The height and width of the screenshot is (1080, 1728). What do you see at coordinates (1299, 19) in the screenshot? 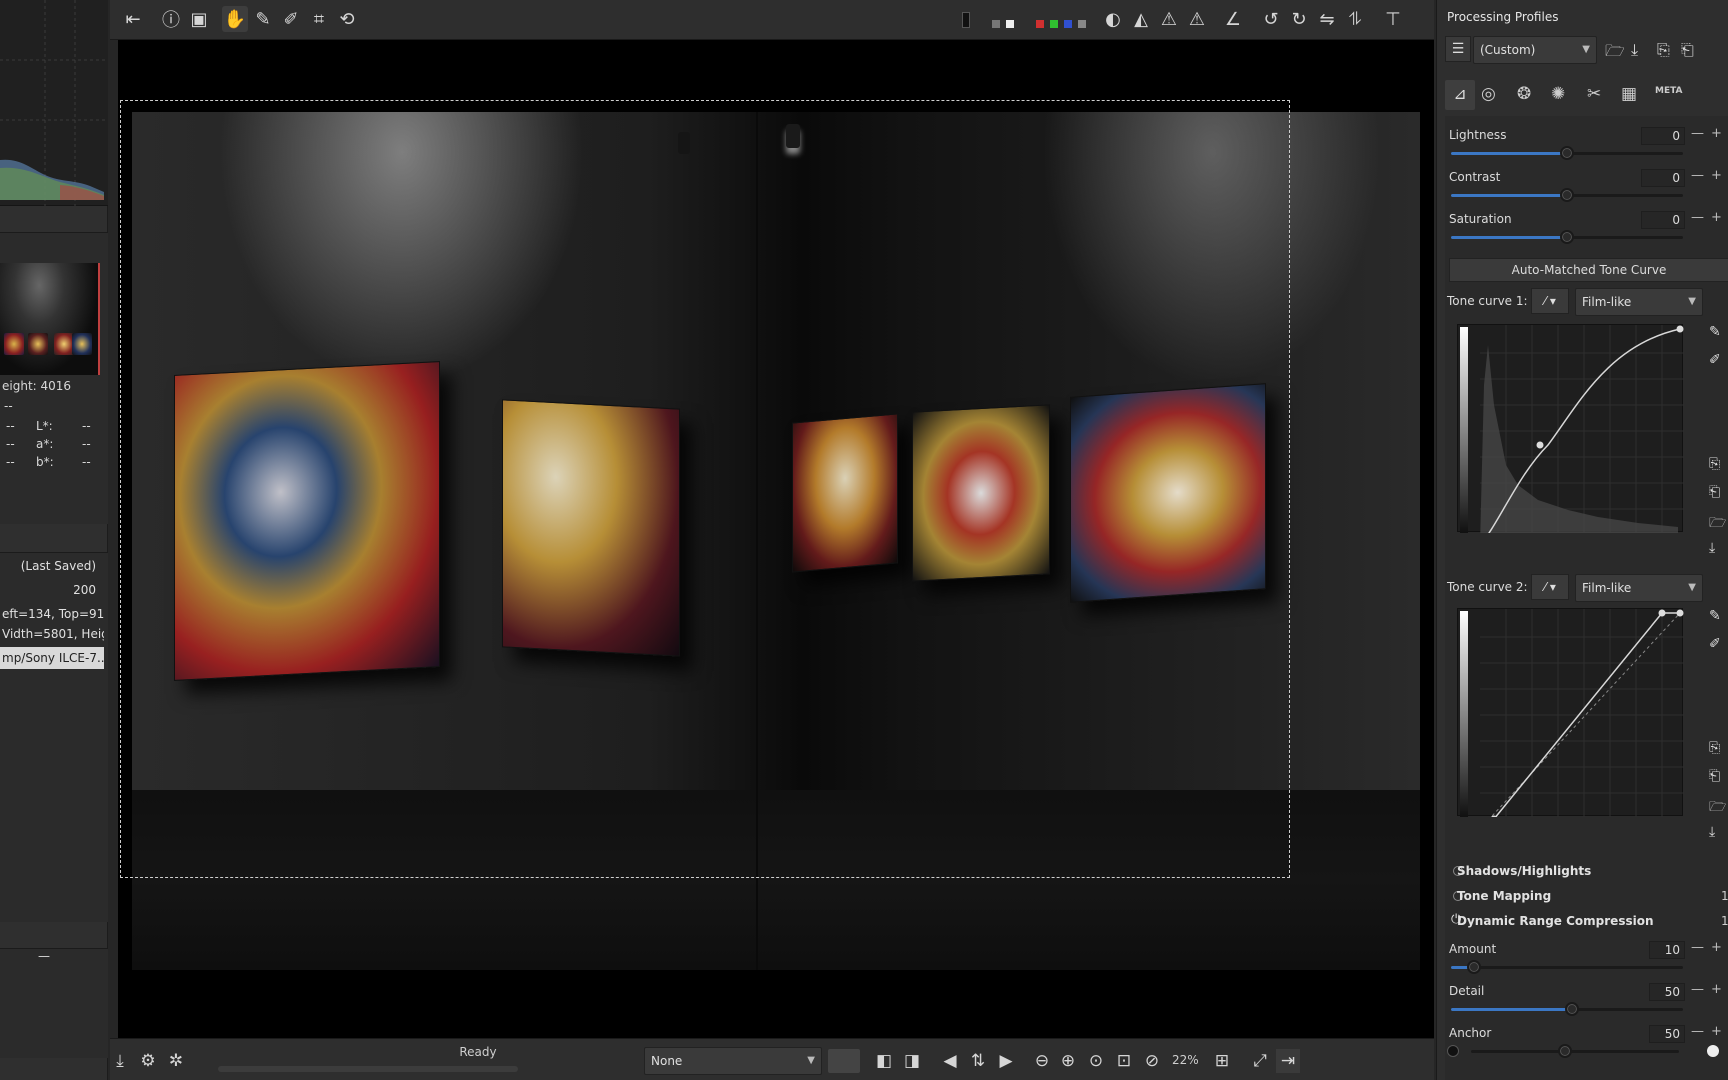
I see `rotate-right-icon: ↻` at bounding box center [1299, 19].